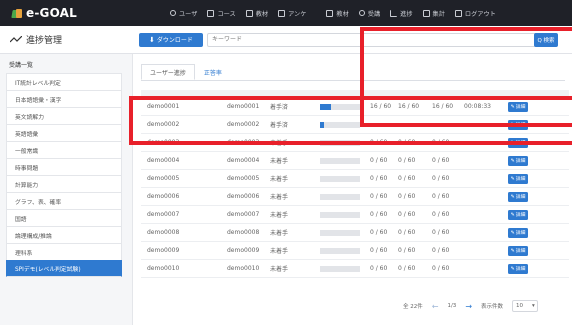 Image resolution: width=572 pixels, height=325 pixels. Describe the element at coordinates (64, 217) in the screenshot. I see `sidebar-item: 国語` at that location.